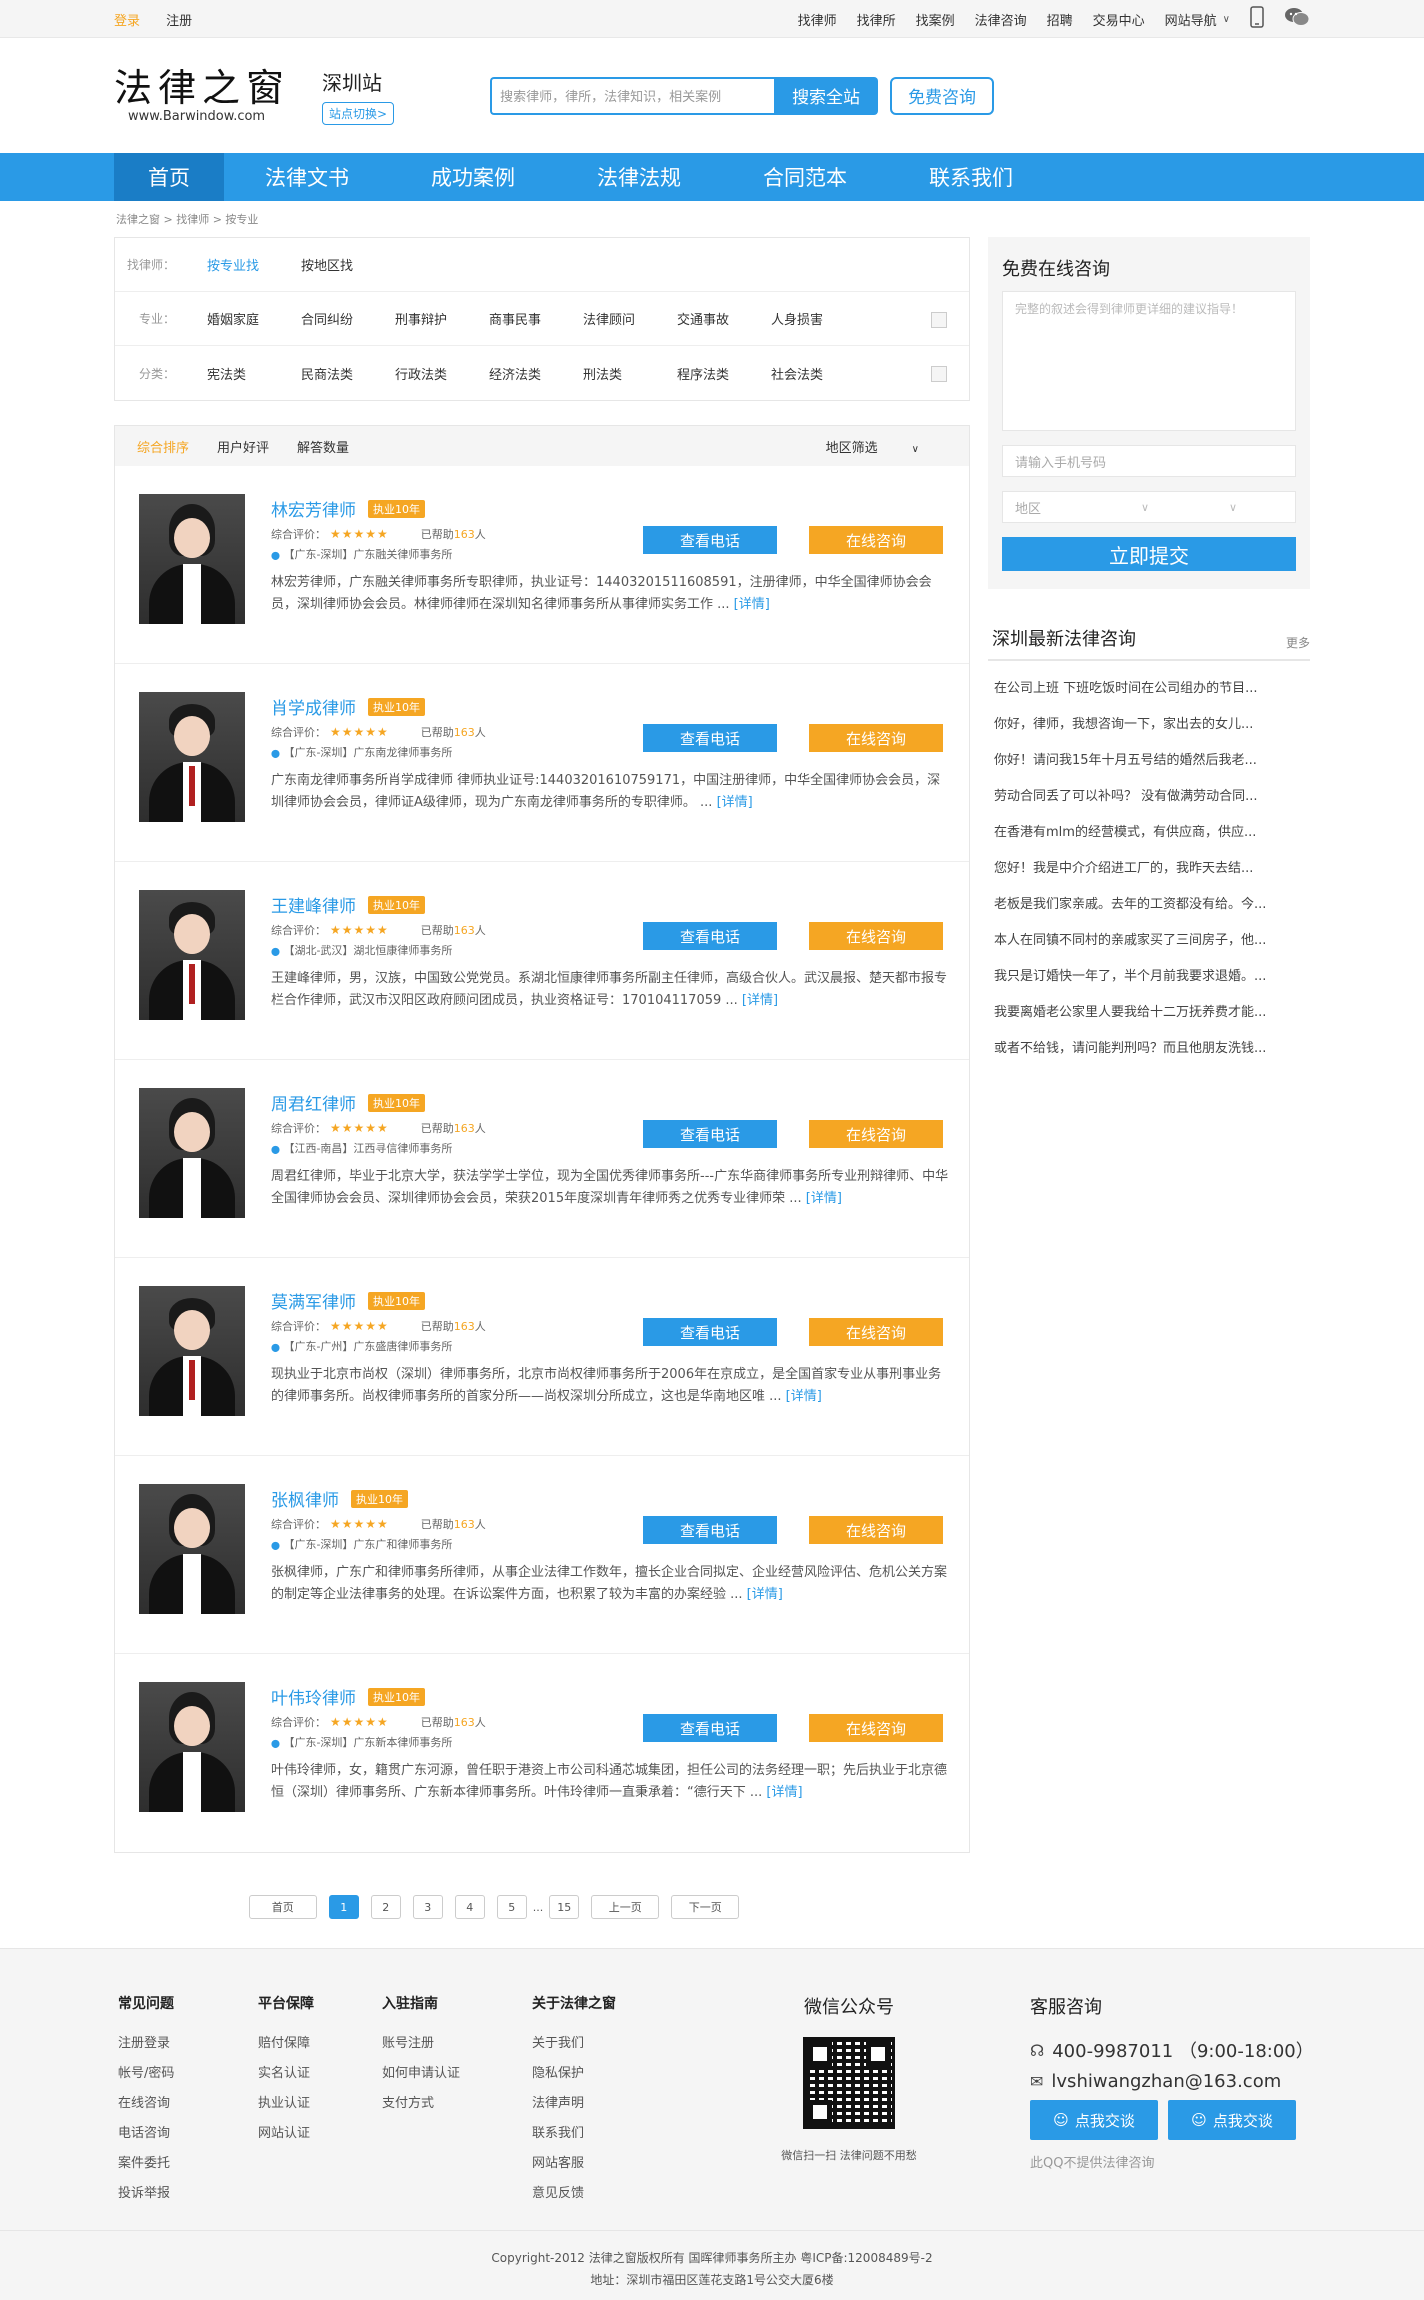 Image resolution: width=1424 pixels, height=2300 pixels. Describe the element at coordinates (254, 264) in the screenshot. I see `filter-by-major: 按专业找` at that location.